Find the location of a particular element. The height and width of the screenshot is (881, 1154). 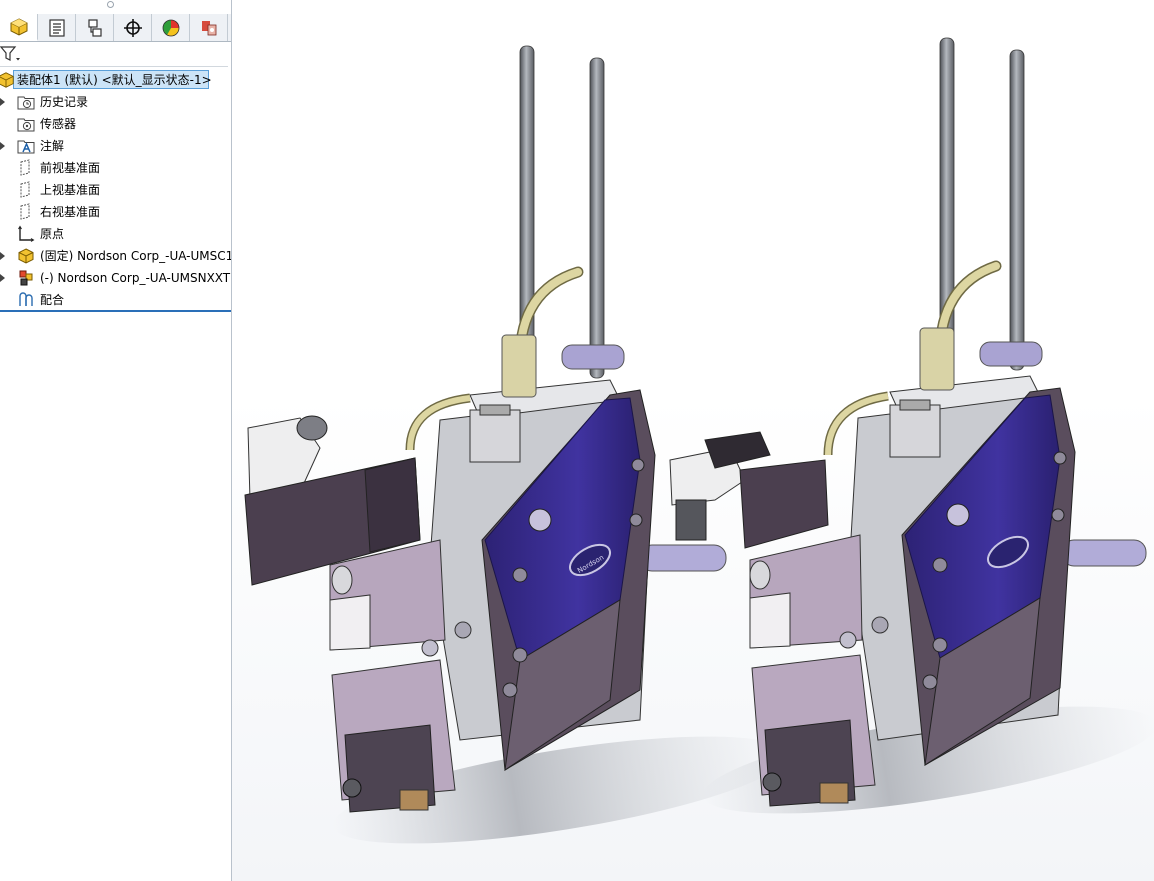

tree-item-label: (-) Nordson Corp_-UA-UMSNXXT is located at coordinates (135, 278).